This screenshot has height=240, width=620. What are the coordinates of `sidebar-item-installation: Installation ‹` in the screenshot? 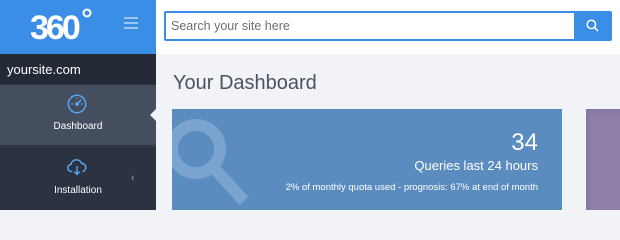 It's located at (78, 177).